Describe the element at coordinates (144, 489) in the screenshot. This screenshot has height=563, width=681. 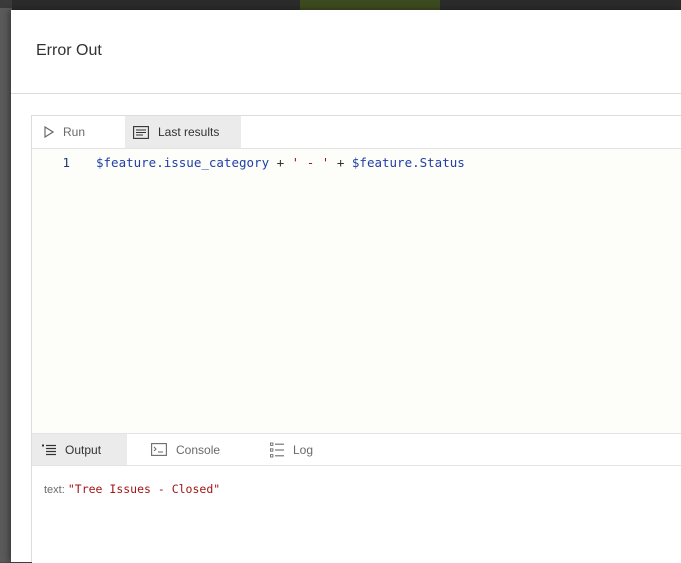
I see `output-value: "Tree Issues - Closed"` at that location.